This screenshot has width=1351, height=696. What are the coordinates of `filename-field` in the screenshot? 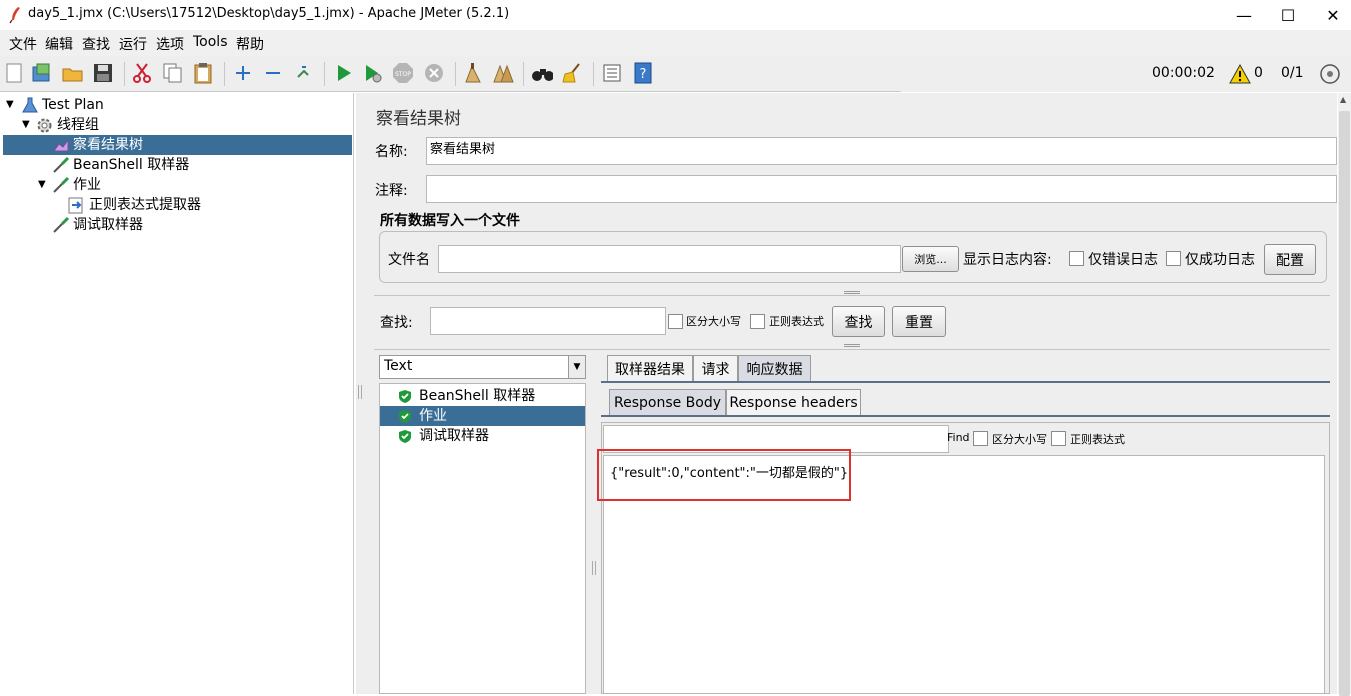 It's located at (669, 259).